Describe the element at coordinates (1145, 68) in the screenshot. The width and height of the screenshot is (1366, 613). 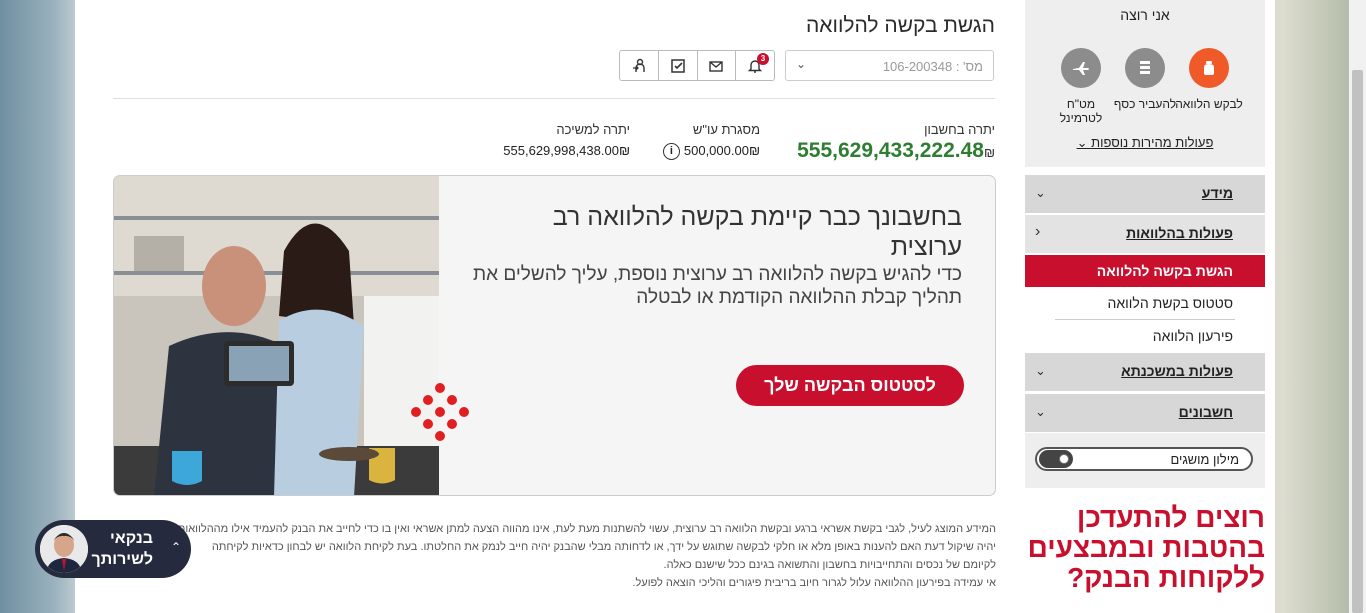
I see `stack-icon` at that location.